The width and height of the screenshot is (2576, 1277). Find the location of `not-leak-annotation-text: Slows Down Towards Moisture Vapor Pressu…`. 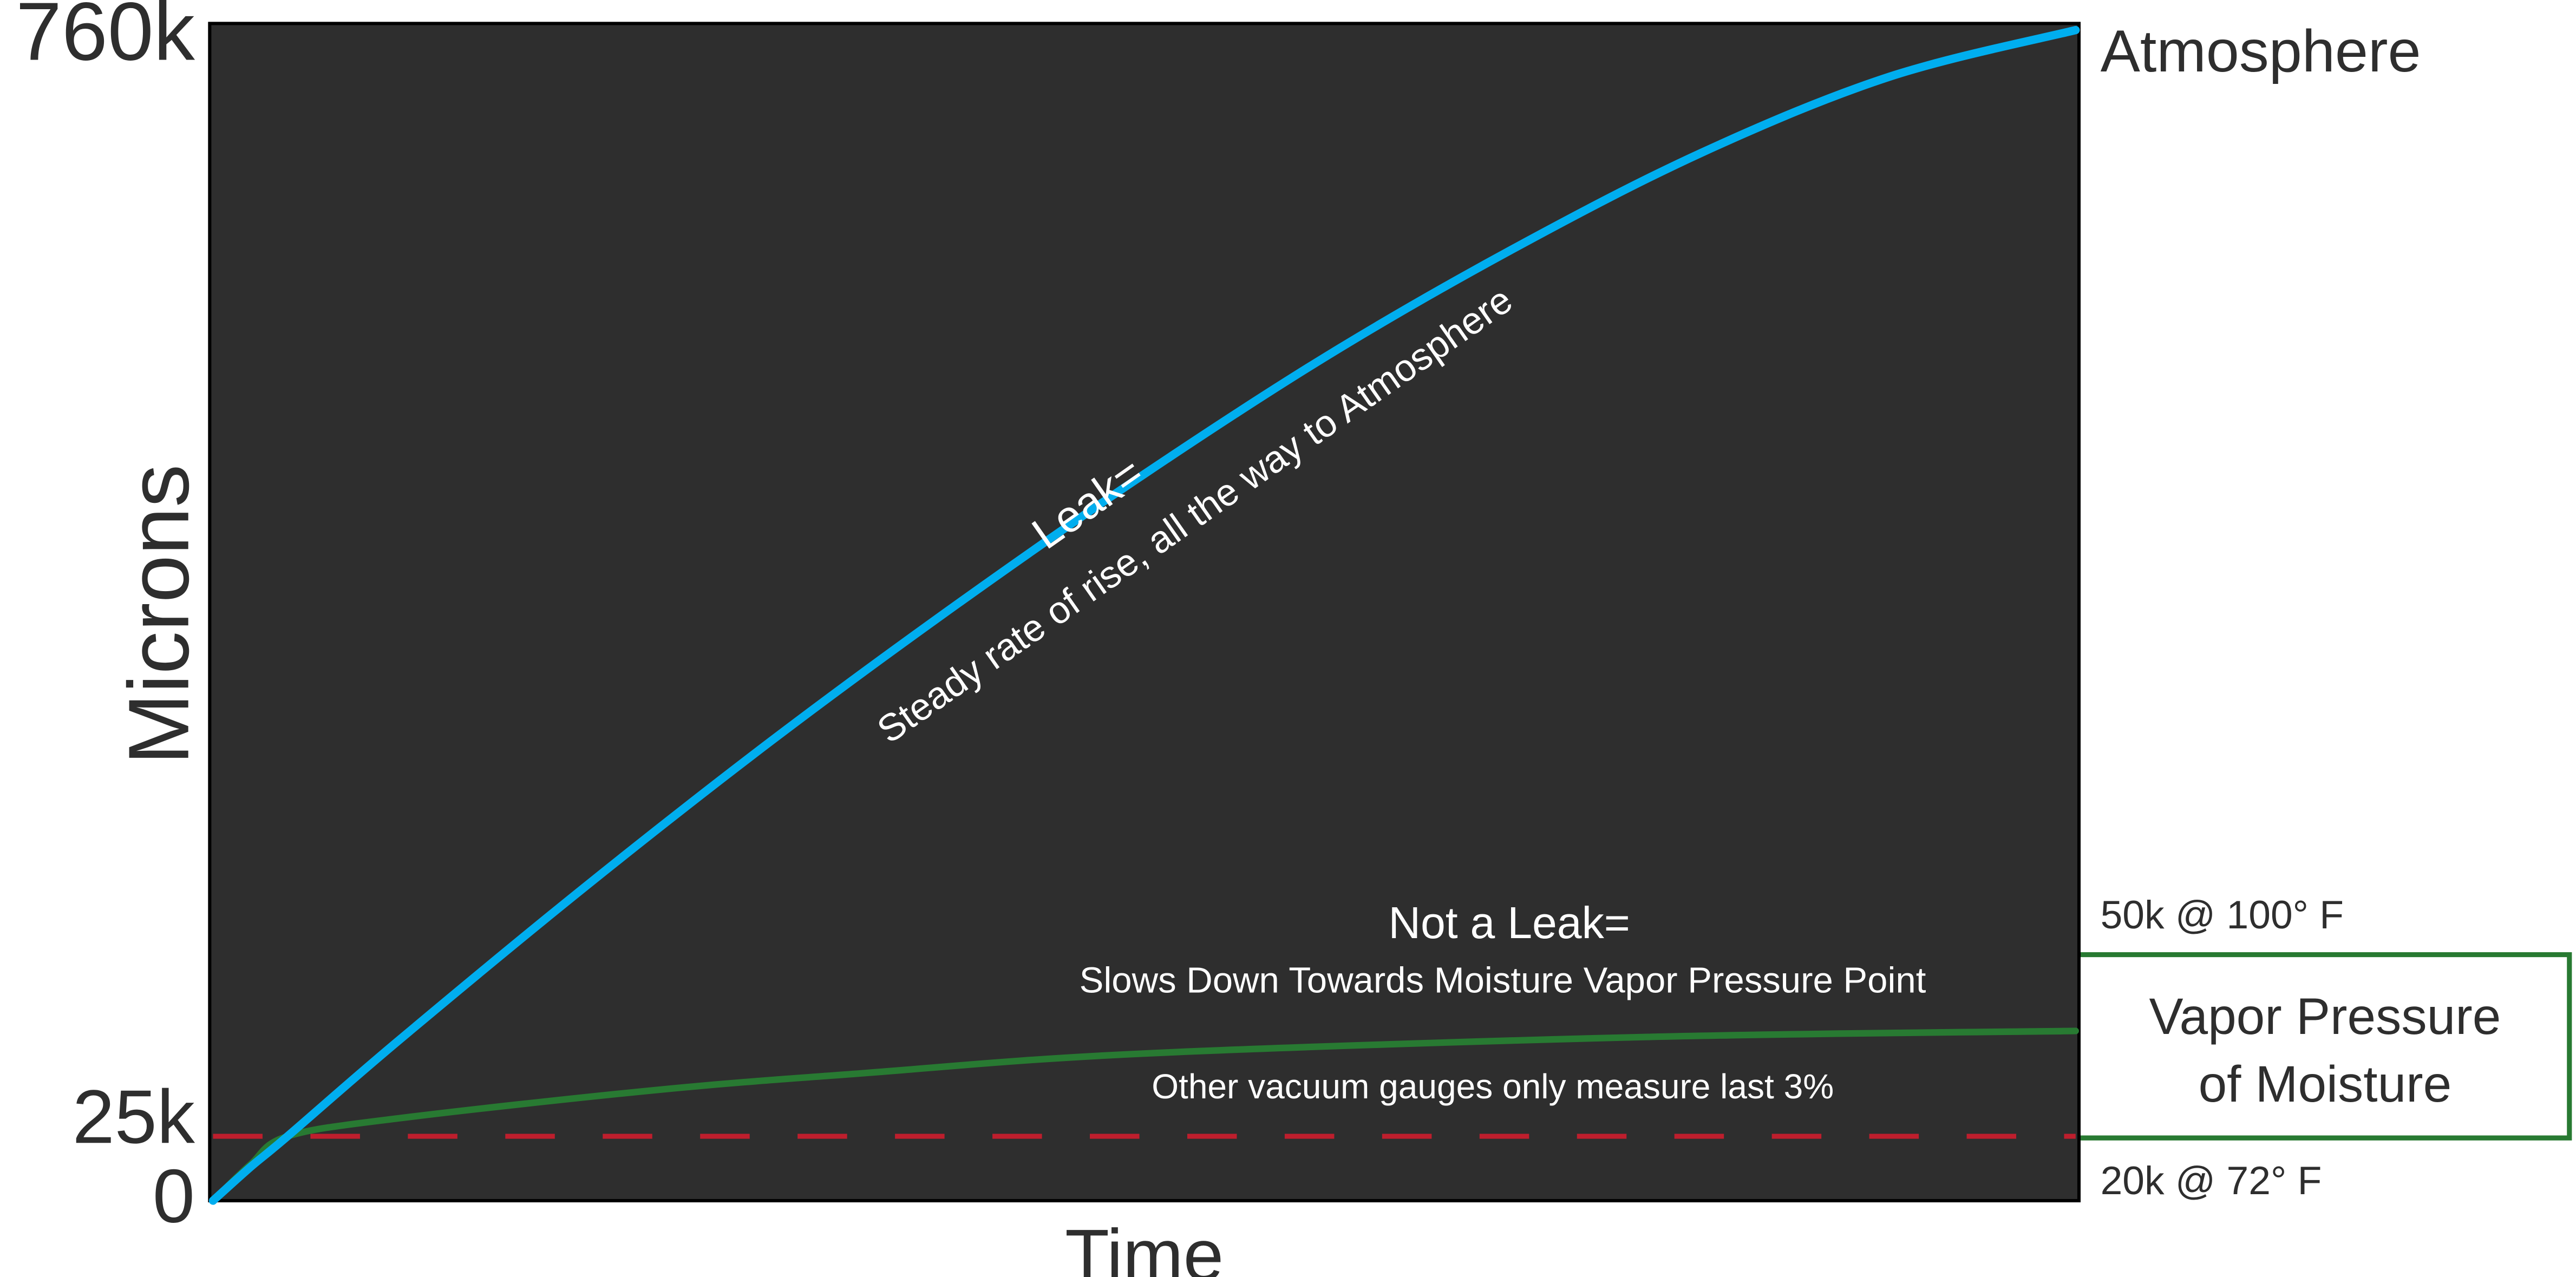

not-leak-annotation-text: Slows Down Towards Moisture Vapor Pressu… is located at coordinates (1503, 981).